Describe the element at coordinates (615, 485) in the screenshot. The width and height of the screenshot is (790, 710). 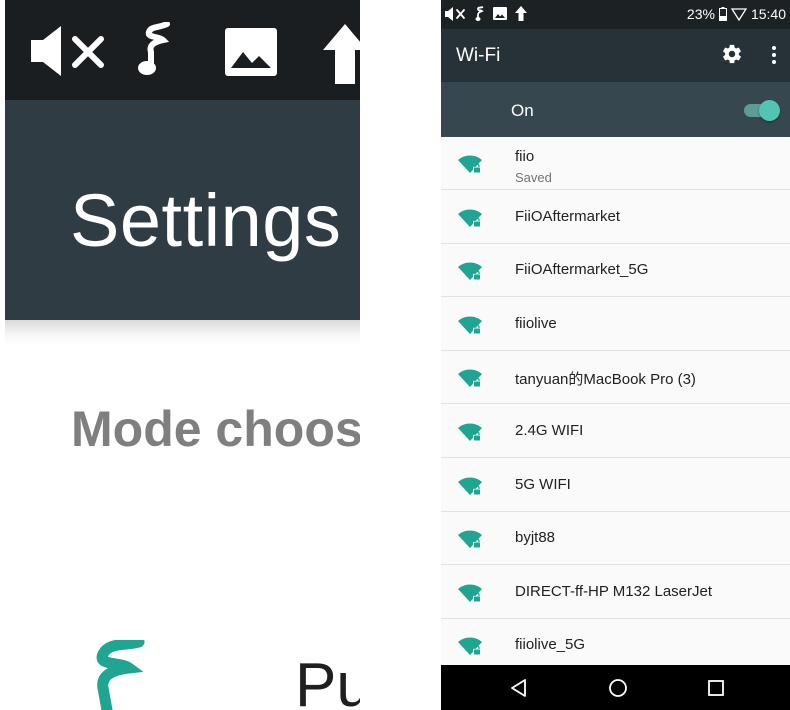
I see `network-row: 5G WIFI` at that location.